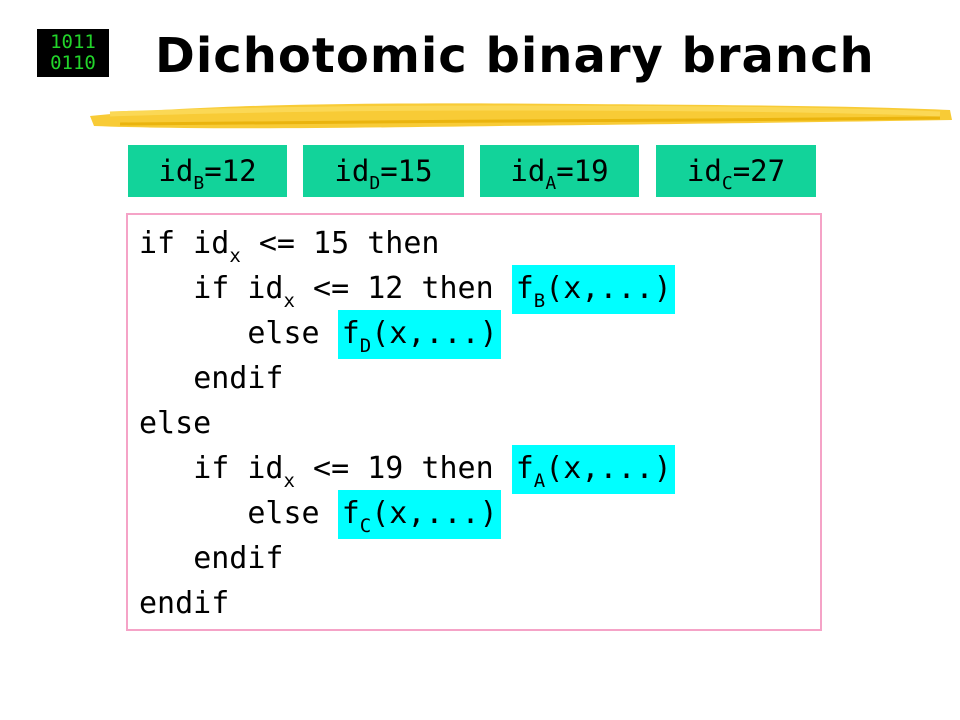 This screenshot has width=960, height=720. Describe the element at coordinates (238, 378) in the screenshot. I see `code-line-4: endif` at that location.